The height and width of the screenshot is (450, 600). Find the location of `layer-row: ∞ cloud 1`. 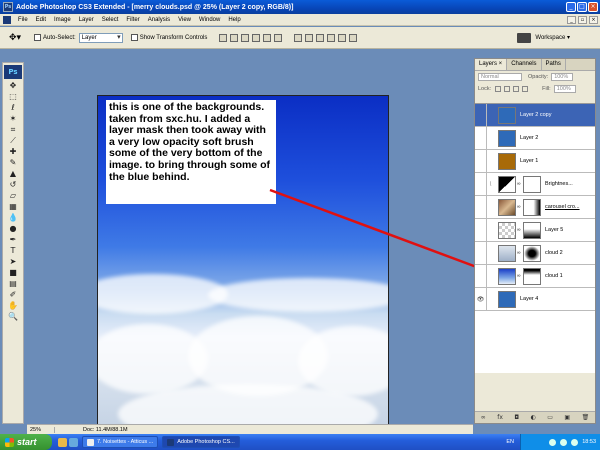

layer-row: ∞ cloud 1 is located at coordinates (535, 276).